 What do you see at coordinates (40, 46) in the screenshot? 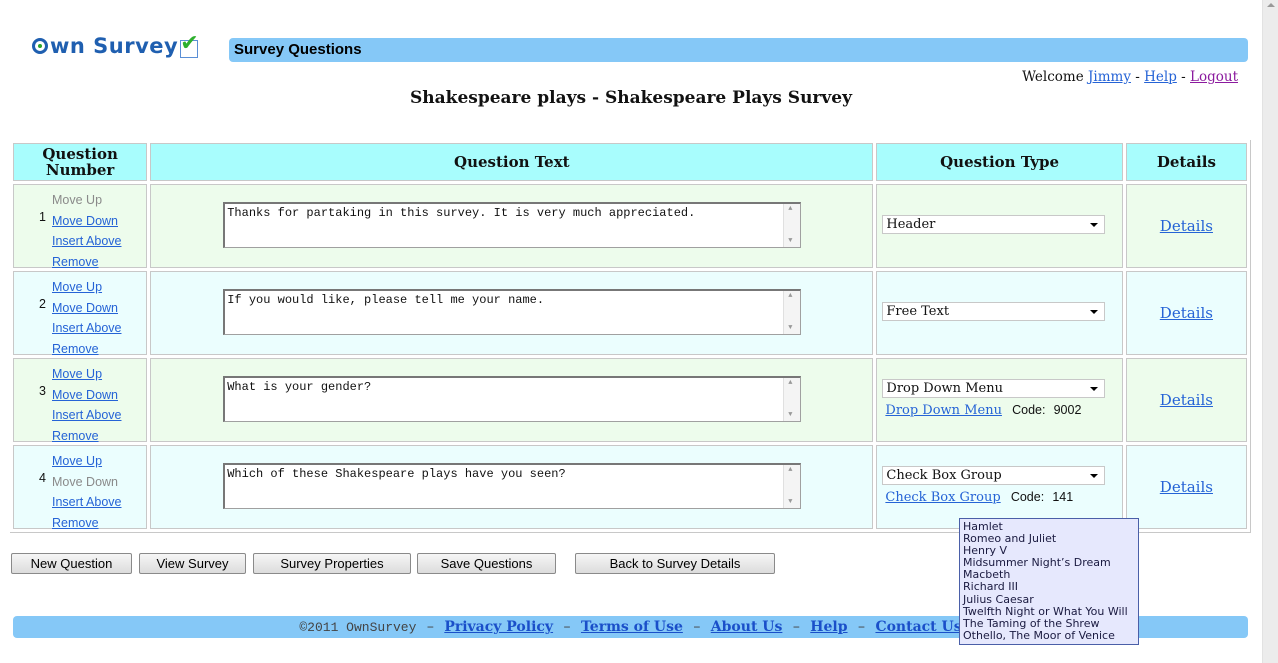
I see `logo-o-icon` at bounding box center [40, 46].